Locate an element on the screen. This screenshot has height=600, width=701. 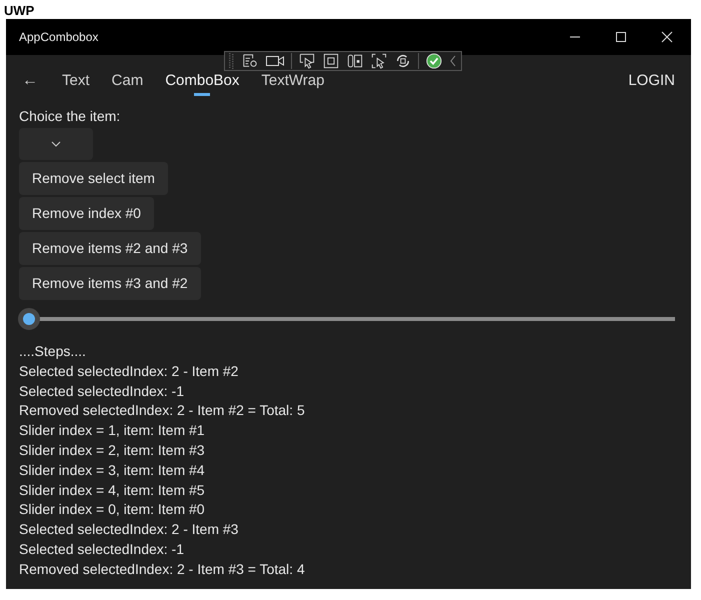
select-region-icon is located at coordinates (379, 61).